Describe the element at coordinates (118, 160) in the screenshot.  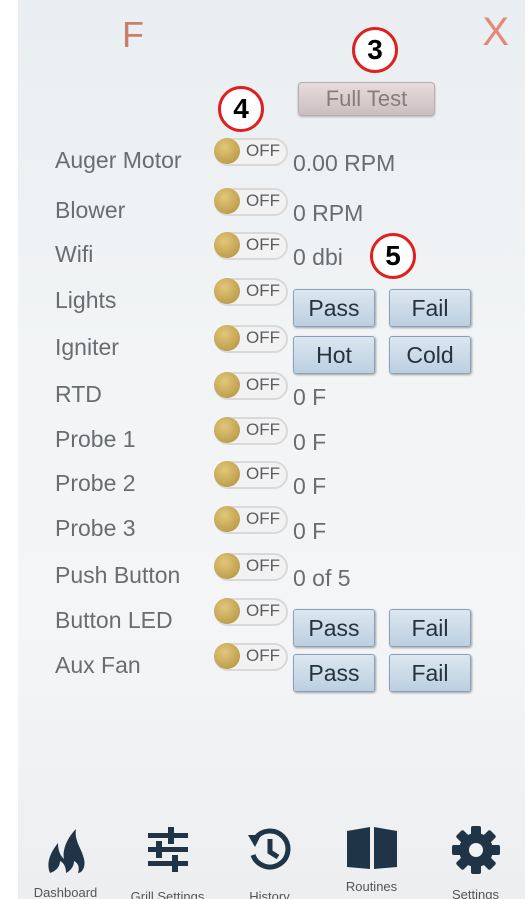
I see `test-label: Auger Motor` at that location.